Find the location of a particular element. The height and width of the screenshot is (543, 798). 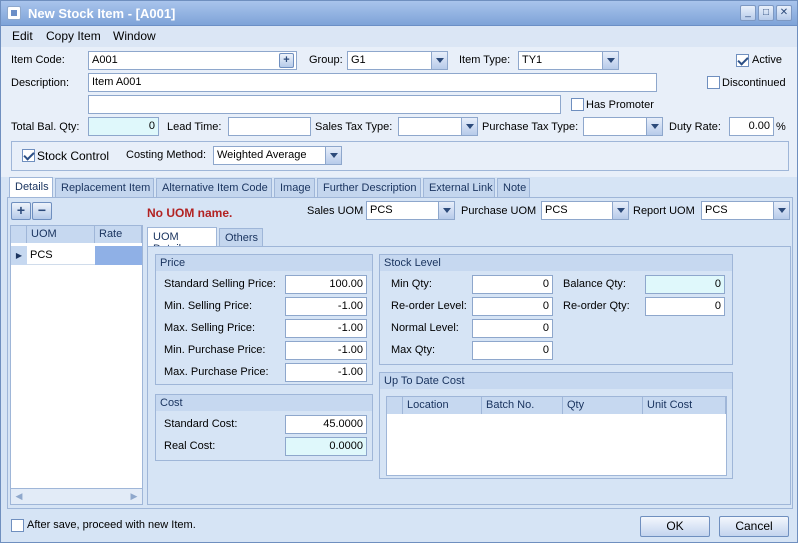

max-selling-price-input: -1.00 is located at coordinates (326, 328).